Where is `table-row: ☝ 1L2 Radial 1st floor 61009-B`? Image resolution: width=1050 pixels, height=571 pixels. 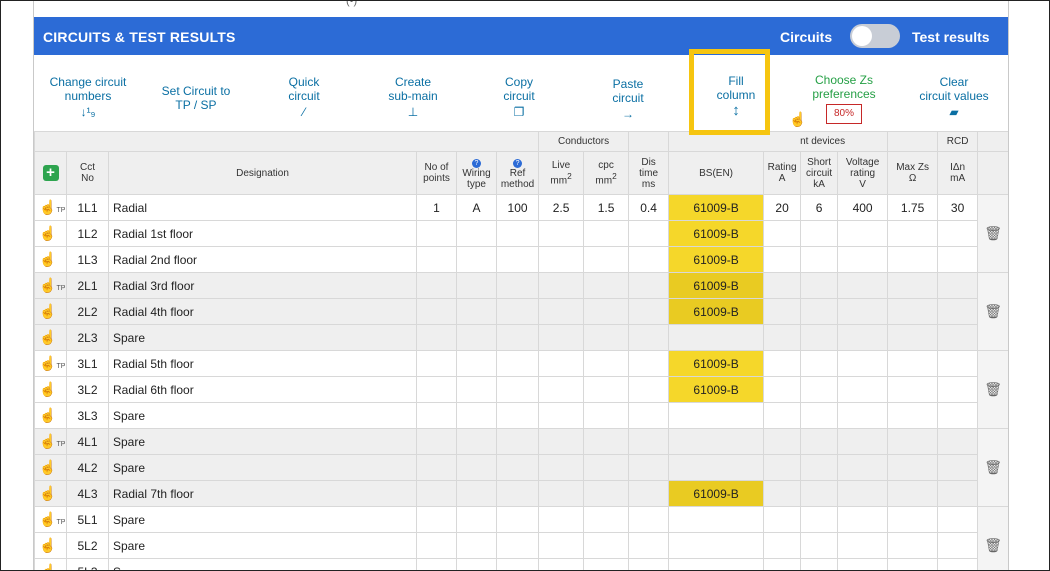 table-row: ☝ 1L2 Radial 1st floor 61009-B is located at coordinates (521, 233).